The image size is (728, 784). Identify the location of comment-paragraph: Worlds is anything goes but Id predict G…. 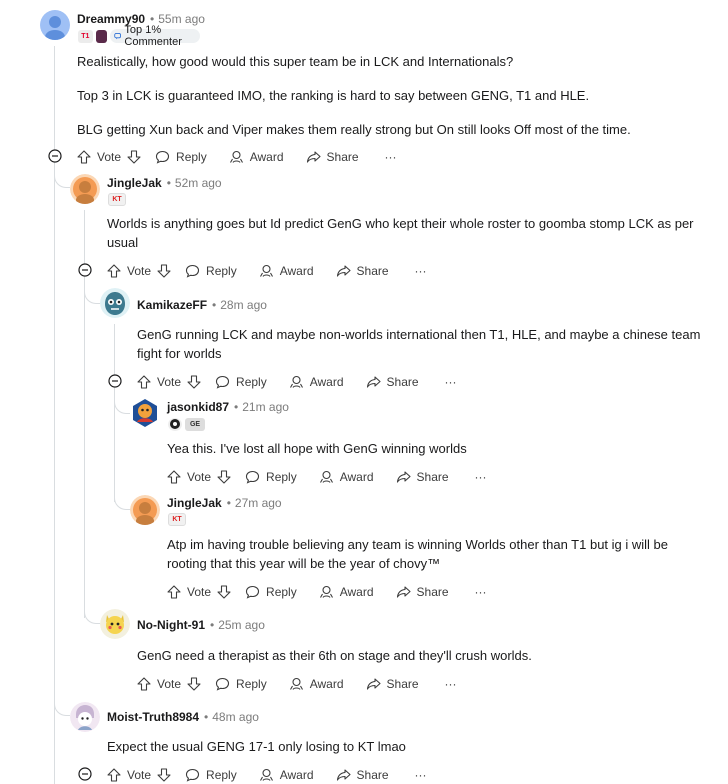
(400, 233).